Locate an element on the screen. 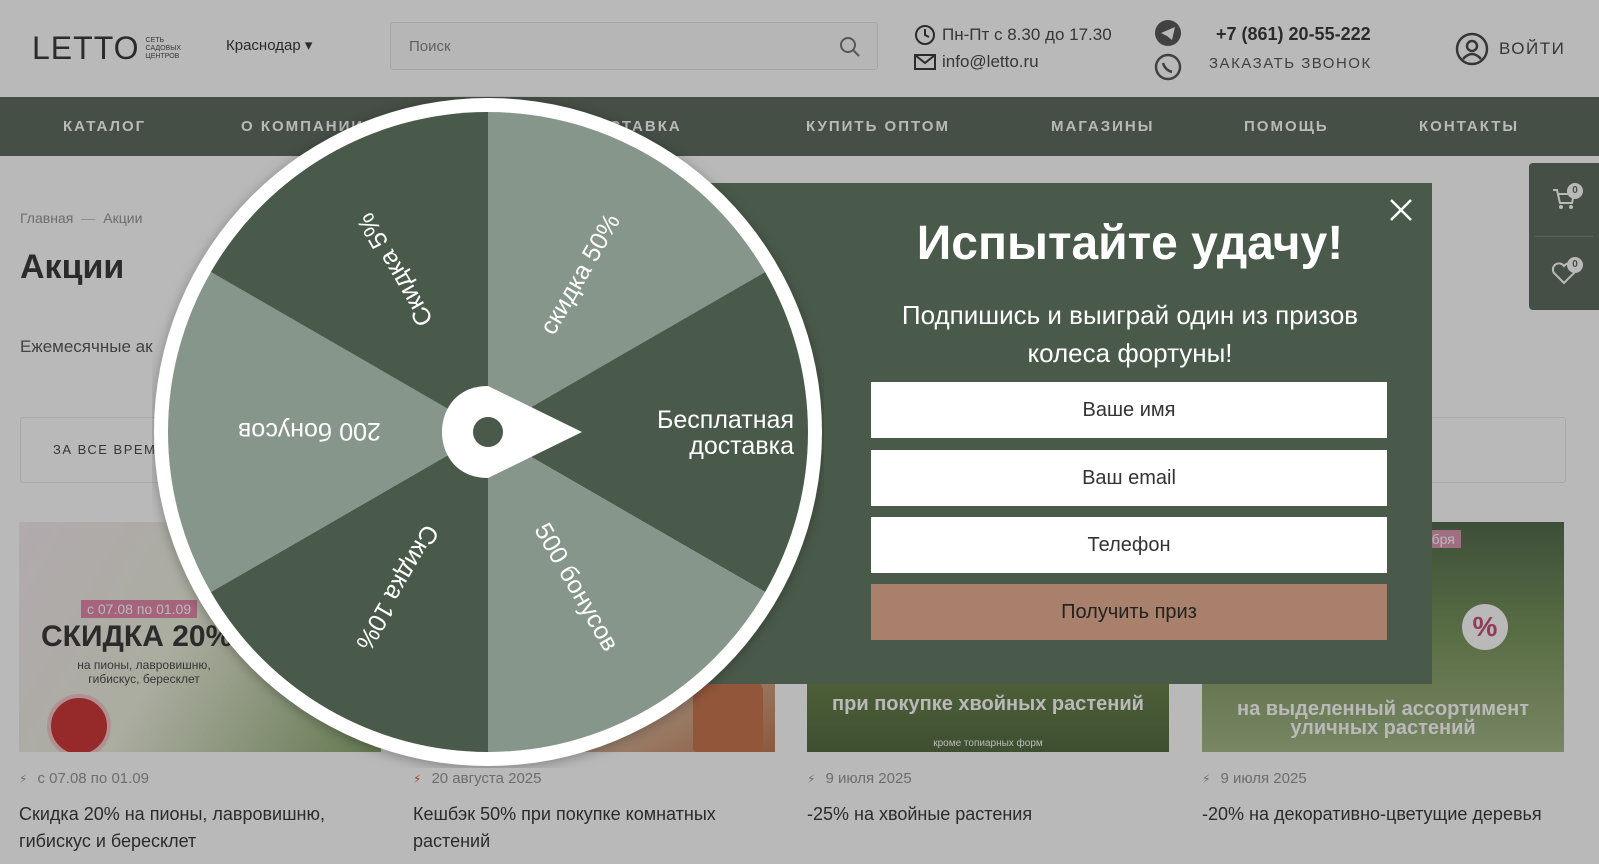  get-prize-button: Получить приз is located at coordinates (1129, 612).